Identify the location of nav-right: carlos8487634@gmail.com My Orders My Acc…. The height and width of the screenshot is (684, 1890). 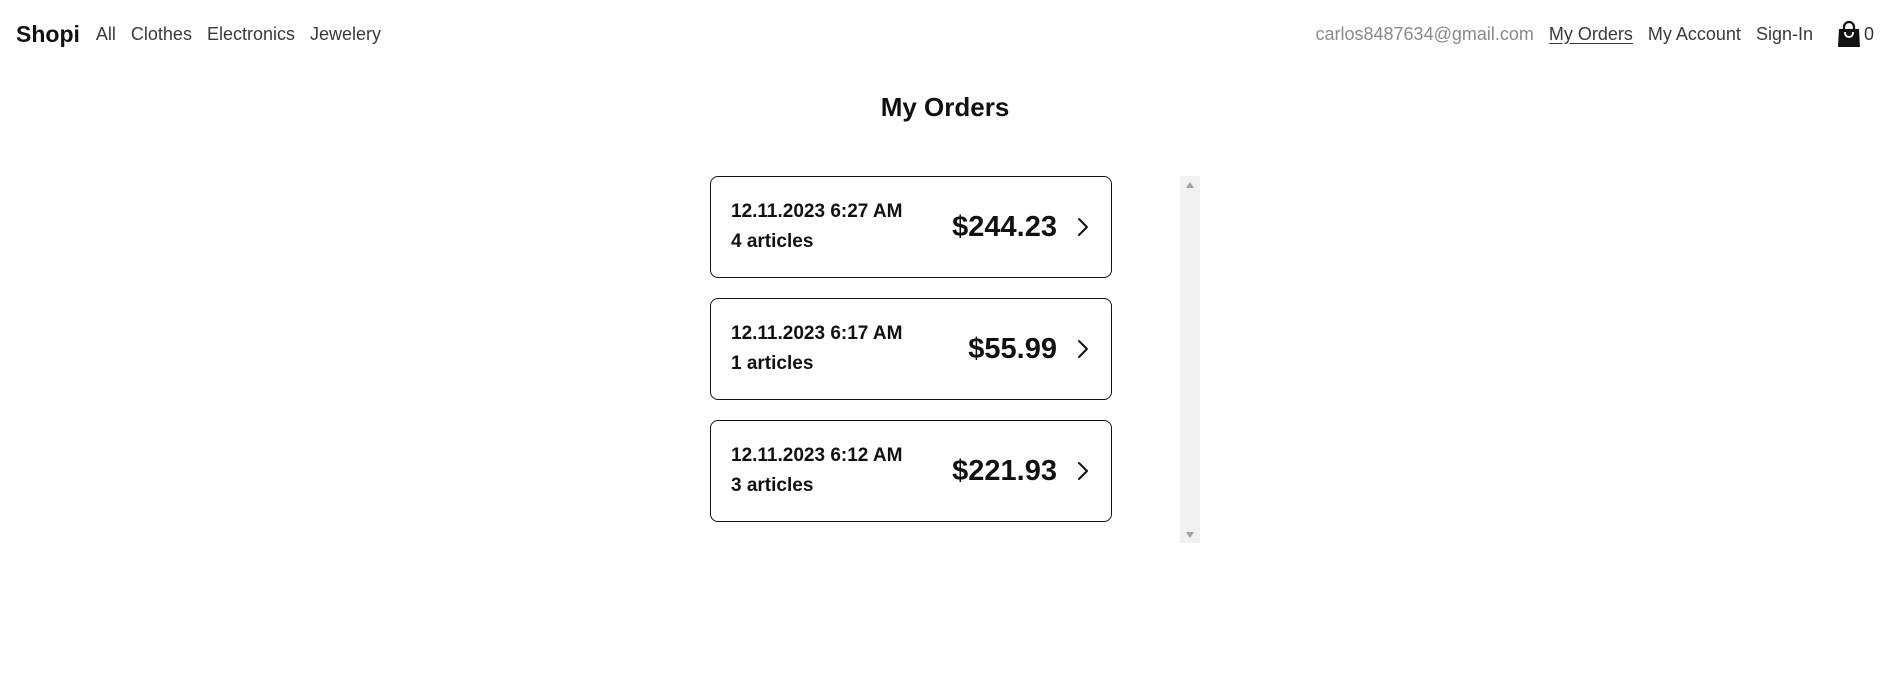
(1594, 34).